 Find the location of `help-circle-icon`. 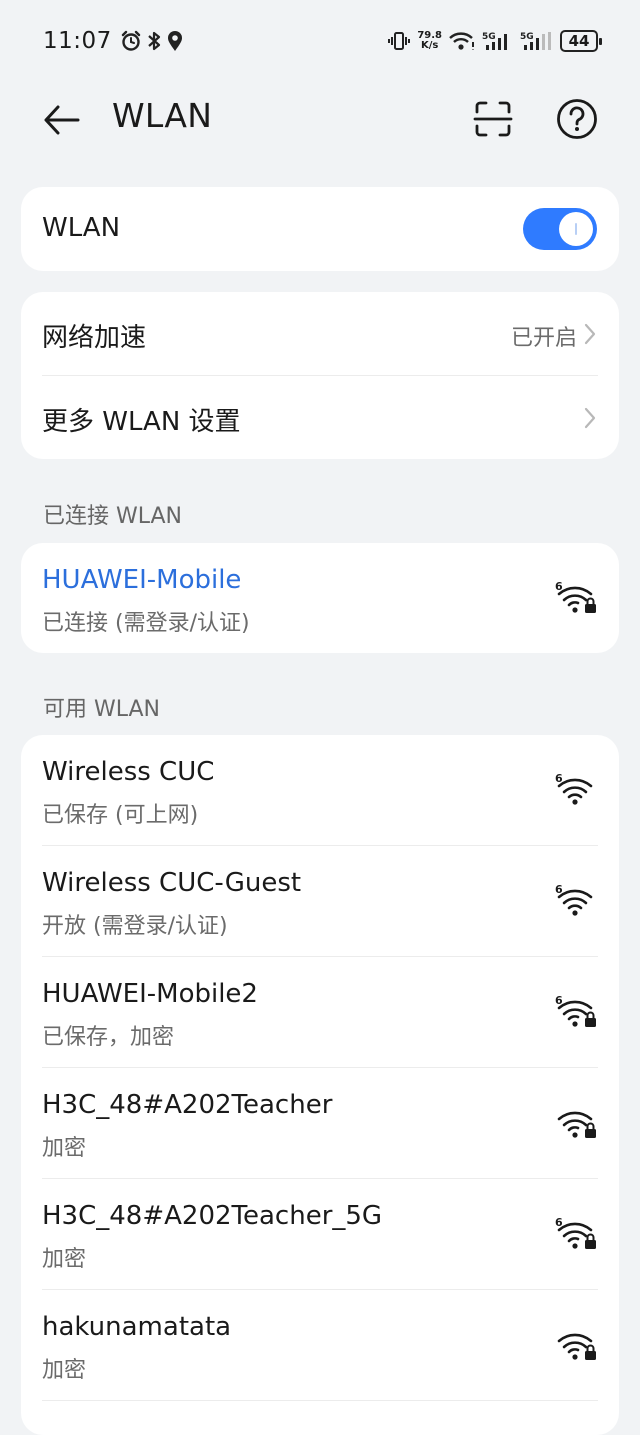

help-circle-icon is located at coordinates (577, 119).